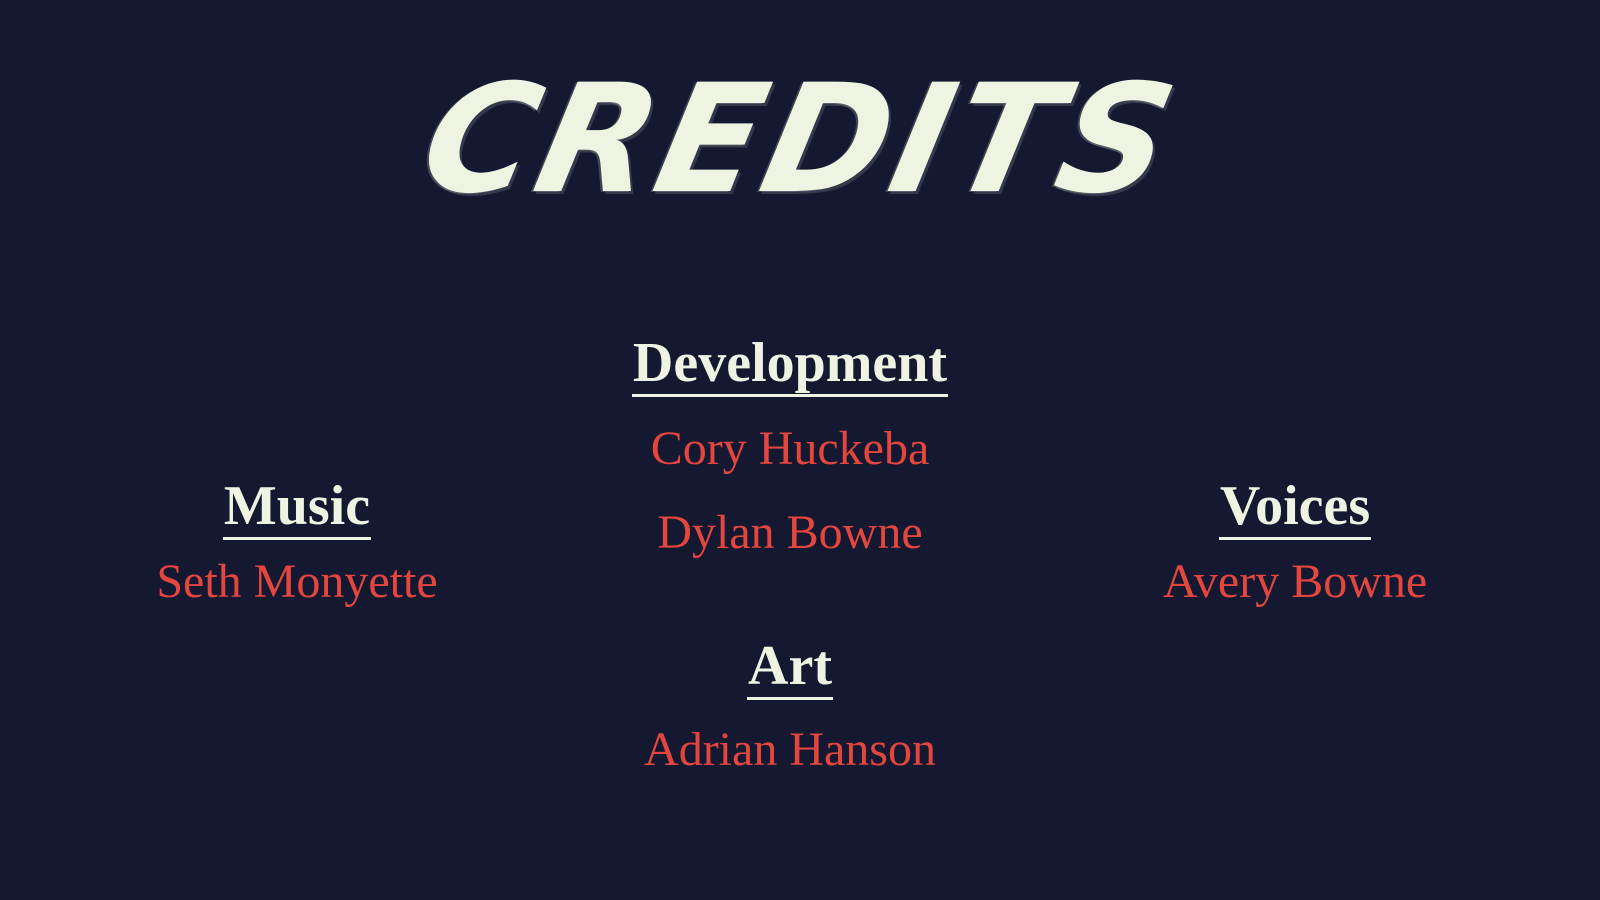 This screenshot has height=900, width=1600. Describe the element at coordinates (1295, 581) in the screenshot. I see `credit-name: Avery Bowne` at that location.